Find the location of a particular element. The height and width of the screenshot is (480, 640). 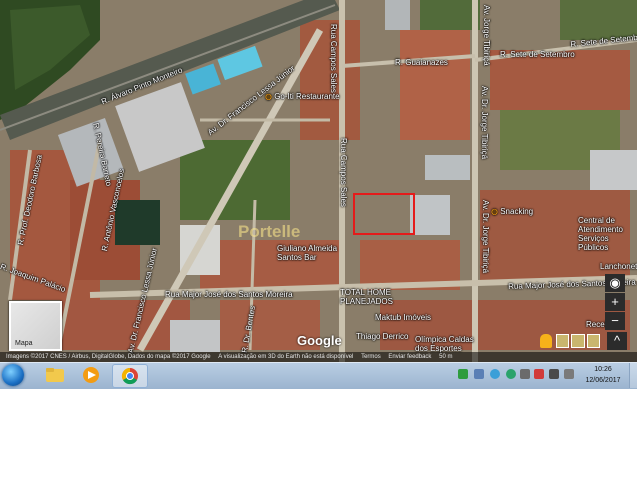

start-button is located at coordinates (13, 375).